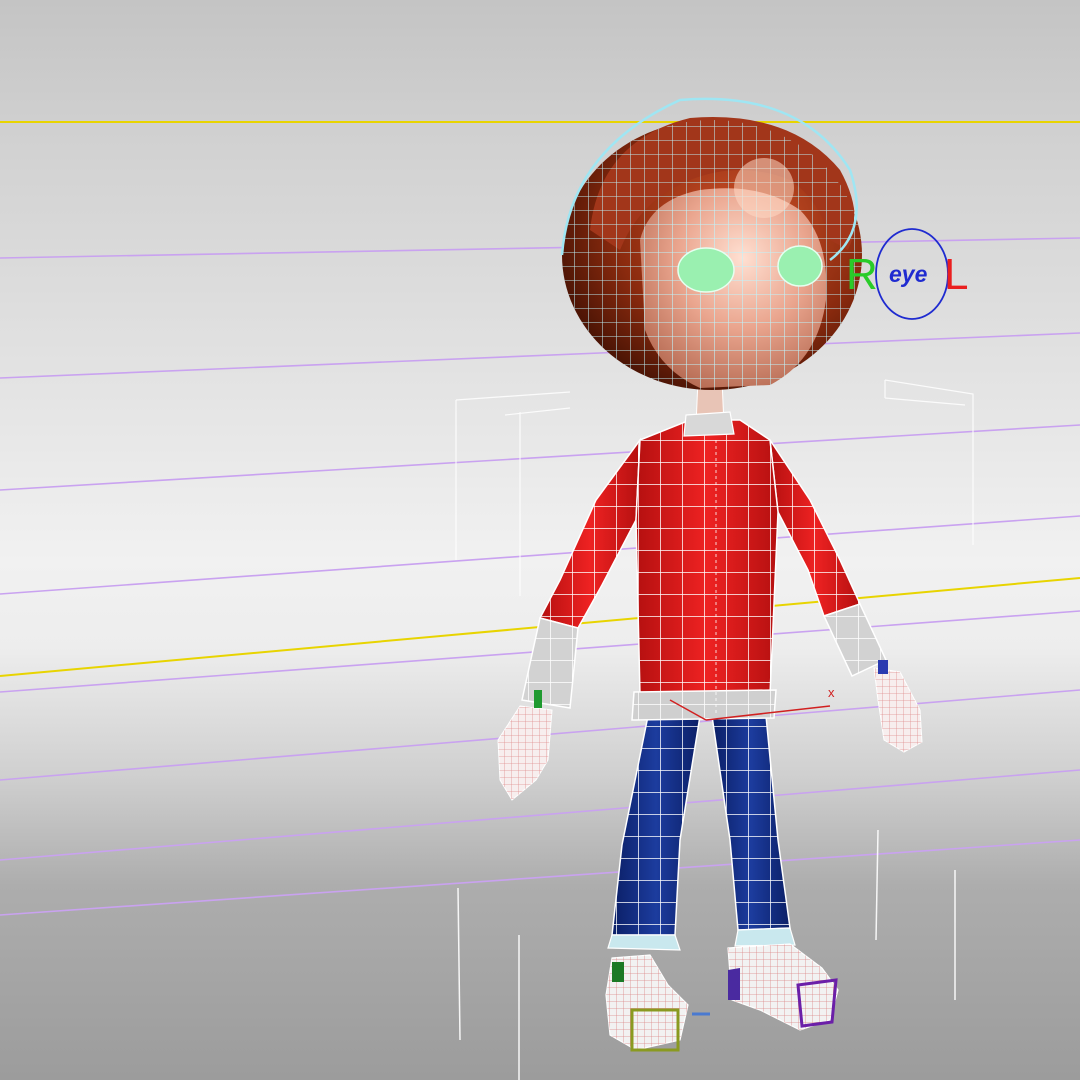  Describe the element at coordinates (722, 997) in the screenshot. I see `character-shoes` at that location.